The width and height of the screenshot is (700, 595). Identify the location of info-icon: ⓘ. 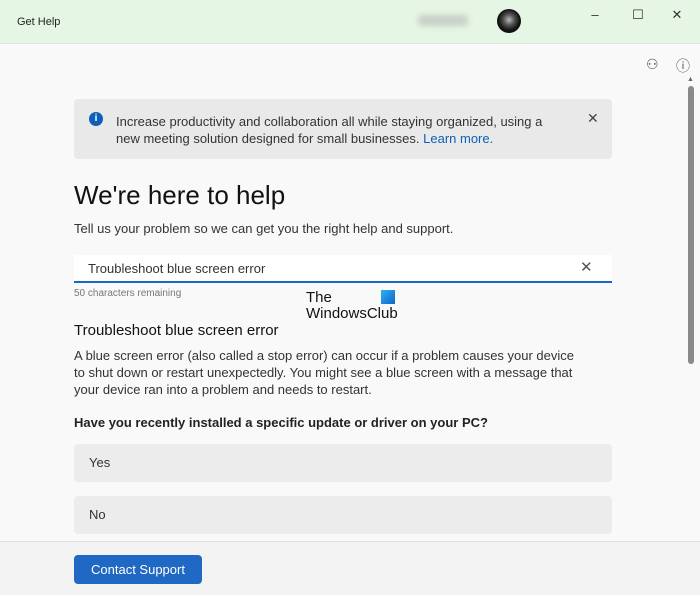
(683, 66).